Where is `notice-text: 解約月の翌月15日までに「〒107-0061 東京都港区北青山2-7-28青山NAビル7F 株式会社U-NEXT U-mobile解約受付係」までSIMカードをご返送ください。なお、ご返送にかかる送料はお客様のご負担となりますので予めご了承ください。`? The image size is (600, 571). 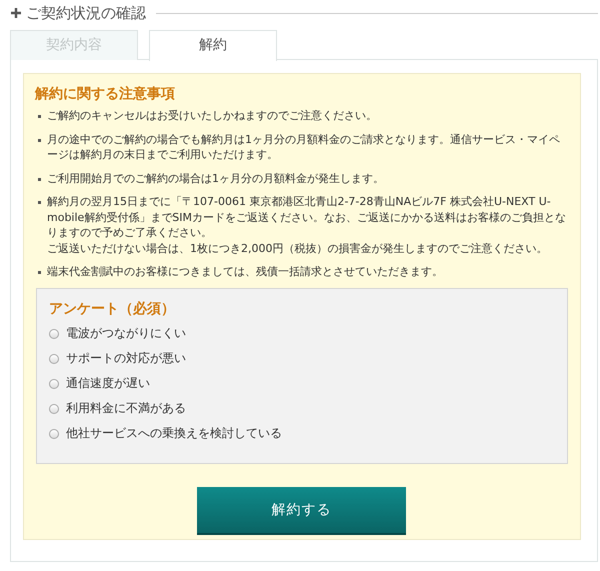 notice-text: 解約月の翌月15日までに「〒107-0061 東京都港区北青山2-7-28青山NAビル7F 株式会社U-NEXT U-mobile解約受付係」までSIMカードをご返送ください。なお、ご返送にかかる送料はお客様のご負担となりますので予めご了承ください。 is located at coordinates (307, 217).